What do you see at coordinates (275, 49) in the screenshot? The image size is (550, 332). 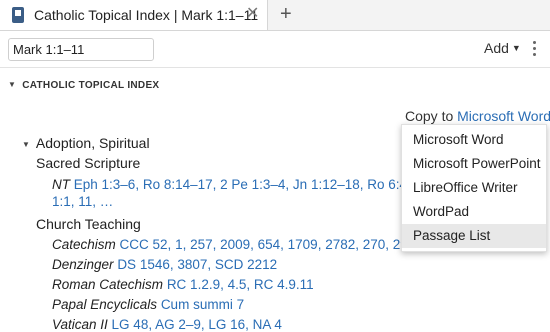 I see `toolbar: Add▼` at bounding box center [275, 49].